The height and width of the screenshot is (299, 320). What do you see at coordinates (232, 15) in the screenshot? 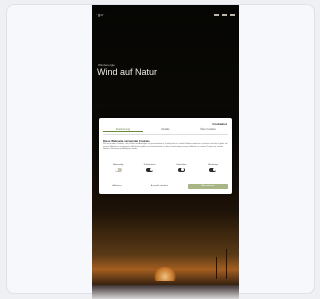
I see `menu-icon` at bounding box center [232, 15].